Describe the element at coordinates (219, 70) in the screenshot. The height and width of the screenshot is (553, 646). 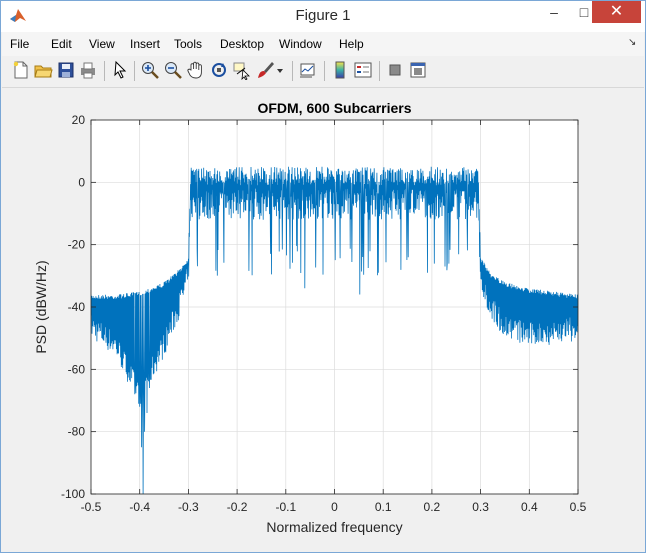
I see `rotate-3d-icon` at that location.